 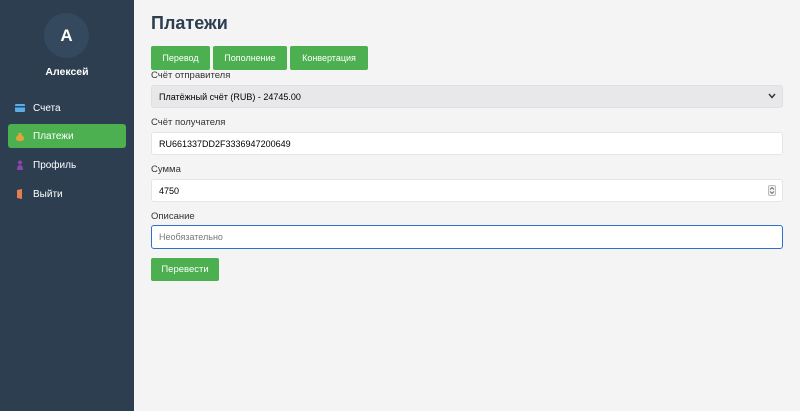 I want to click on avatar-letter: A, so click(x=66, y=35).